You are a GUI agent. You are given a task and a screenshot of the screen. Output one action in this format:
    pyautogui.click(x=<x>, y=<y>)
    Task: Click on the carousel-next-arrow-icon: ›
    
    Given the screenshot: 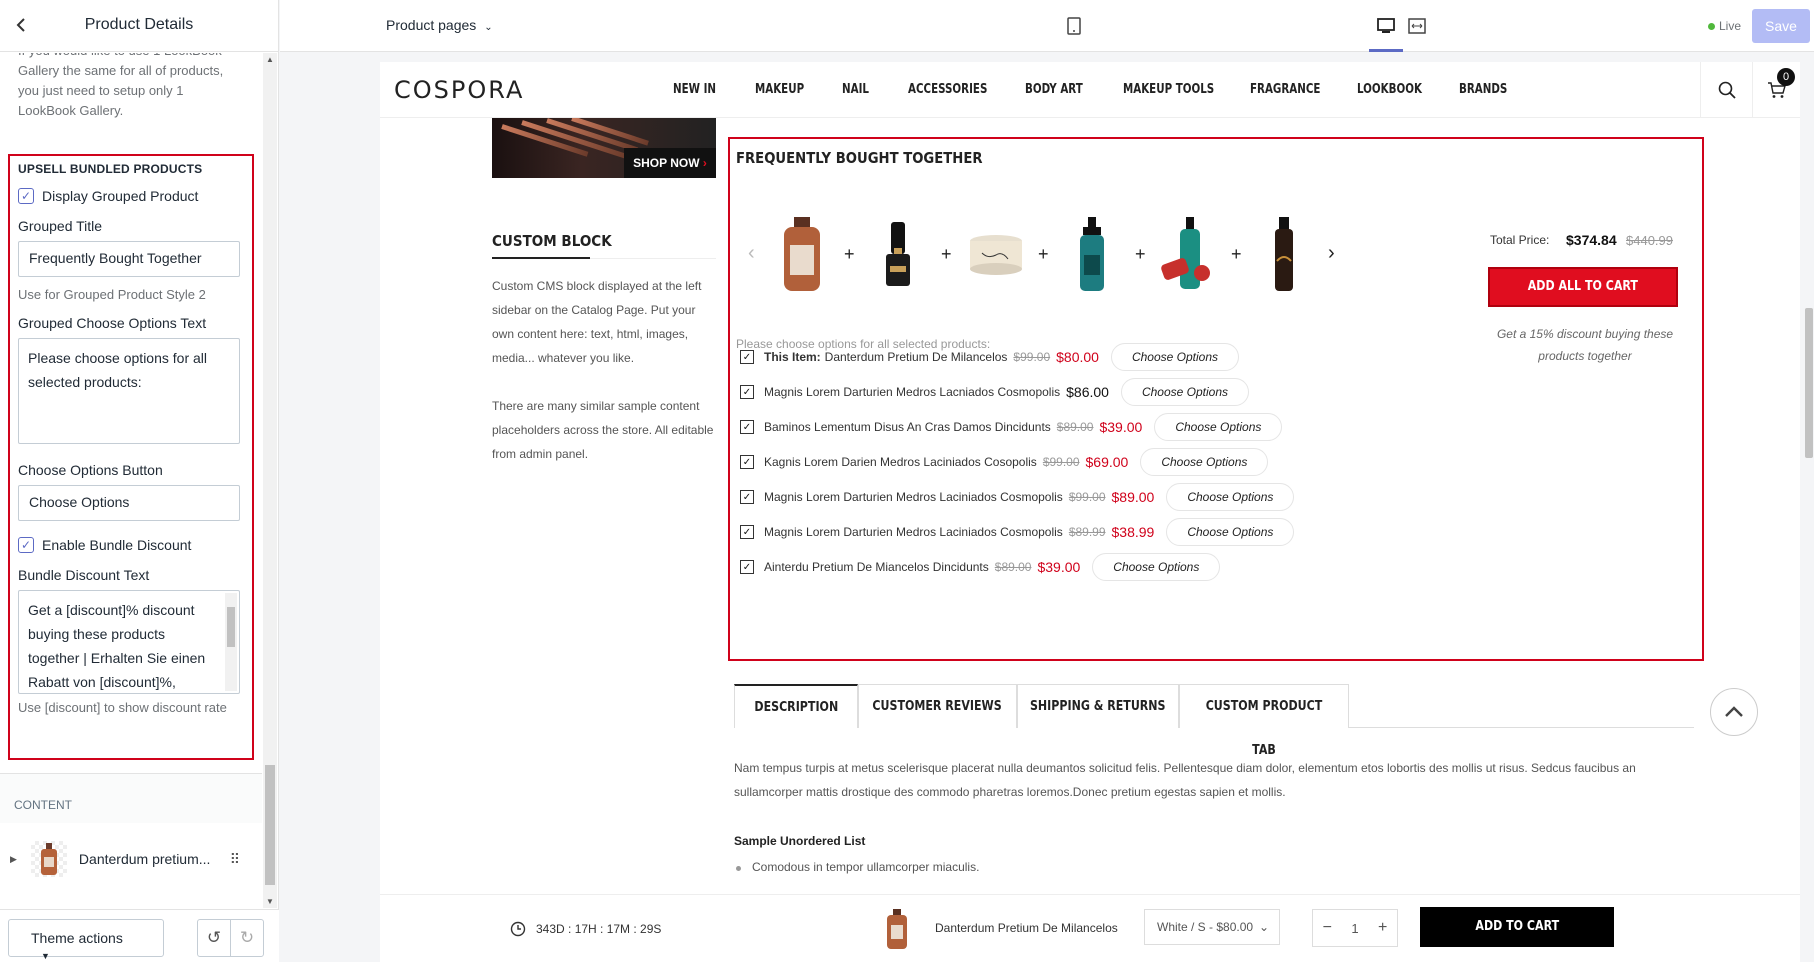 What is the action you would take?
    pyautogui.click(x=1331, y=253)
    